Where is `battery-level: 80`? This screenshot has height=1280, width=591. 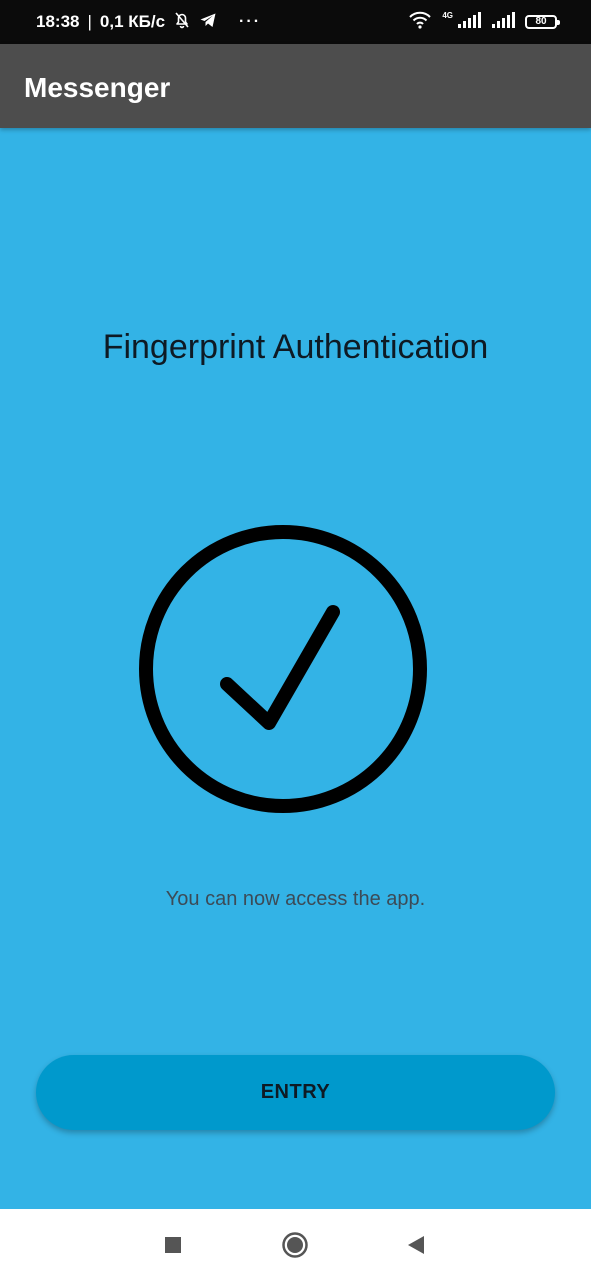
battery-level: 80 is located at coordinates (541, 21).